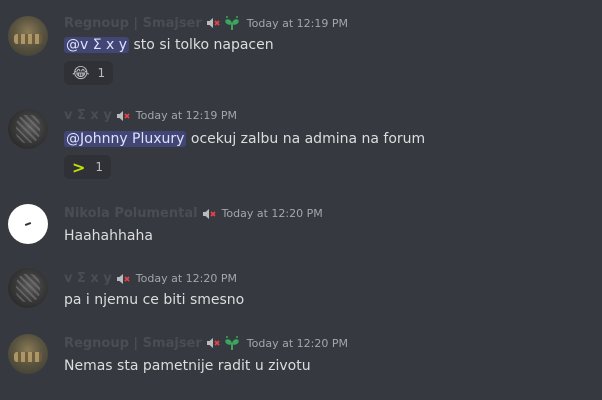  What do you see at coordinates (79, 167) in the screenshot?
I see `chevron-emoji-icon: >` at bounding box center [79, 167].